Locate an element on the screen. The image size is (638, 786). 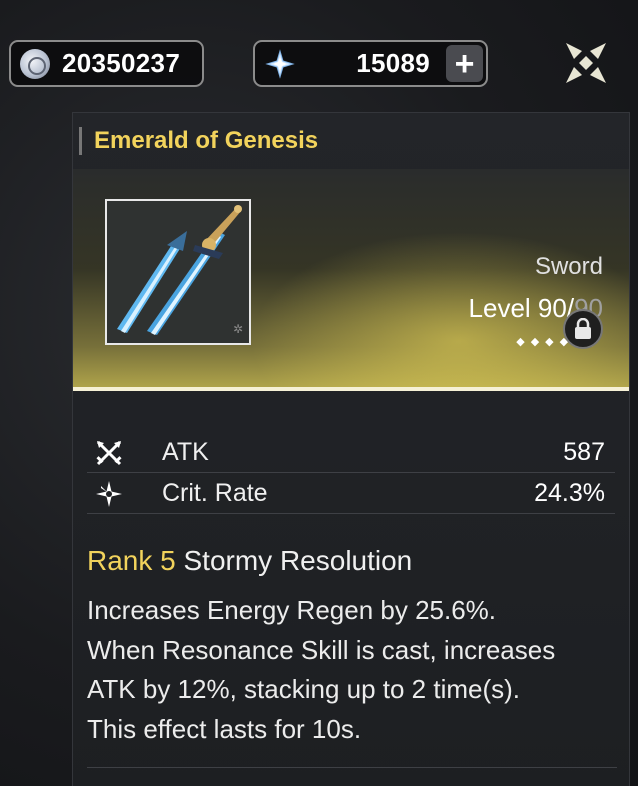
shell-credit-amount: 20350237 is located at coordinates (121, 63).